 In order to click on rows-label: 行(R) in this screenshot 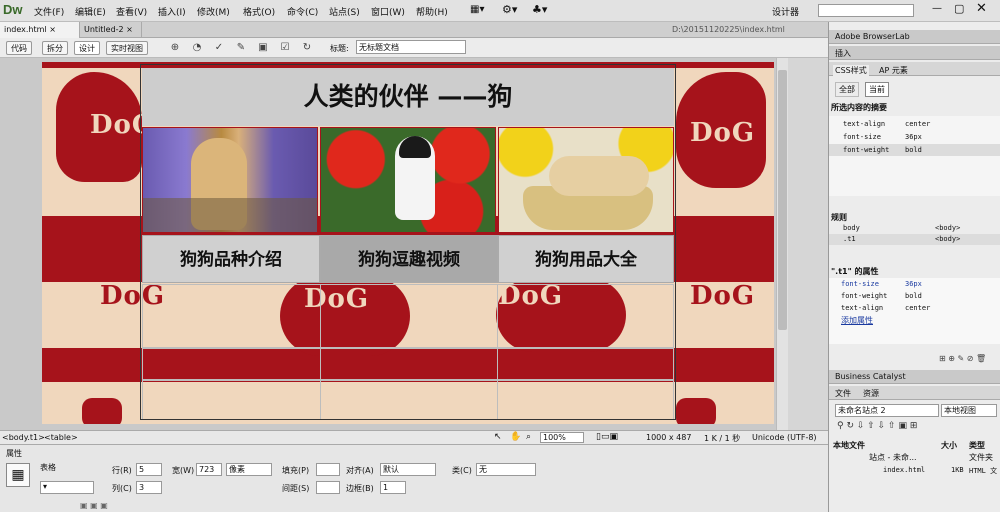, I will do `click(122, 470)`.